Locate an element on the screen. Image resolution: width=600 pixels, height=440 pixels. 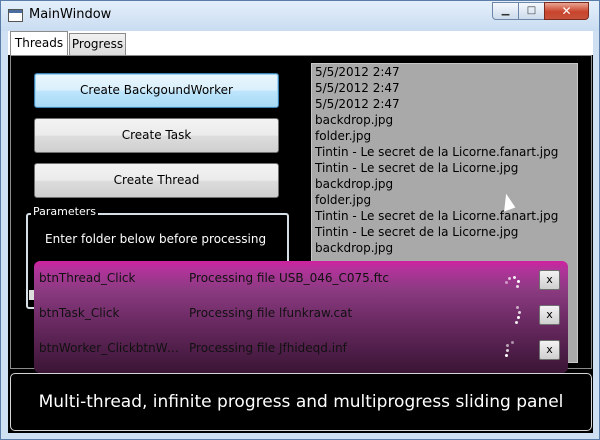
close-button: ✕ is located at coordinates (566, 11).